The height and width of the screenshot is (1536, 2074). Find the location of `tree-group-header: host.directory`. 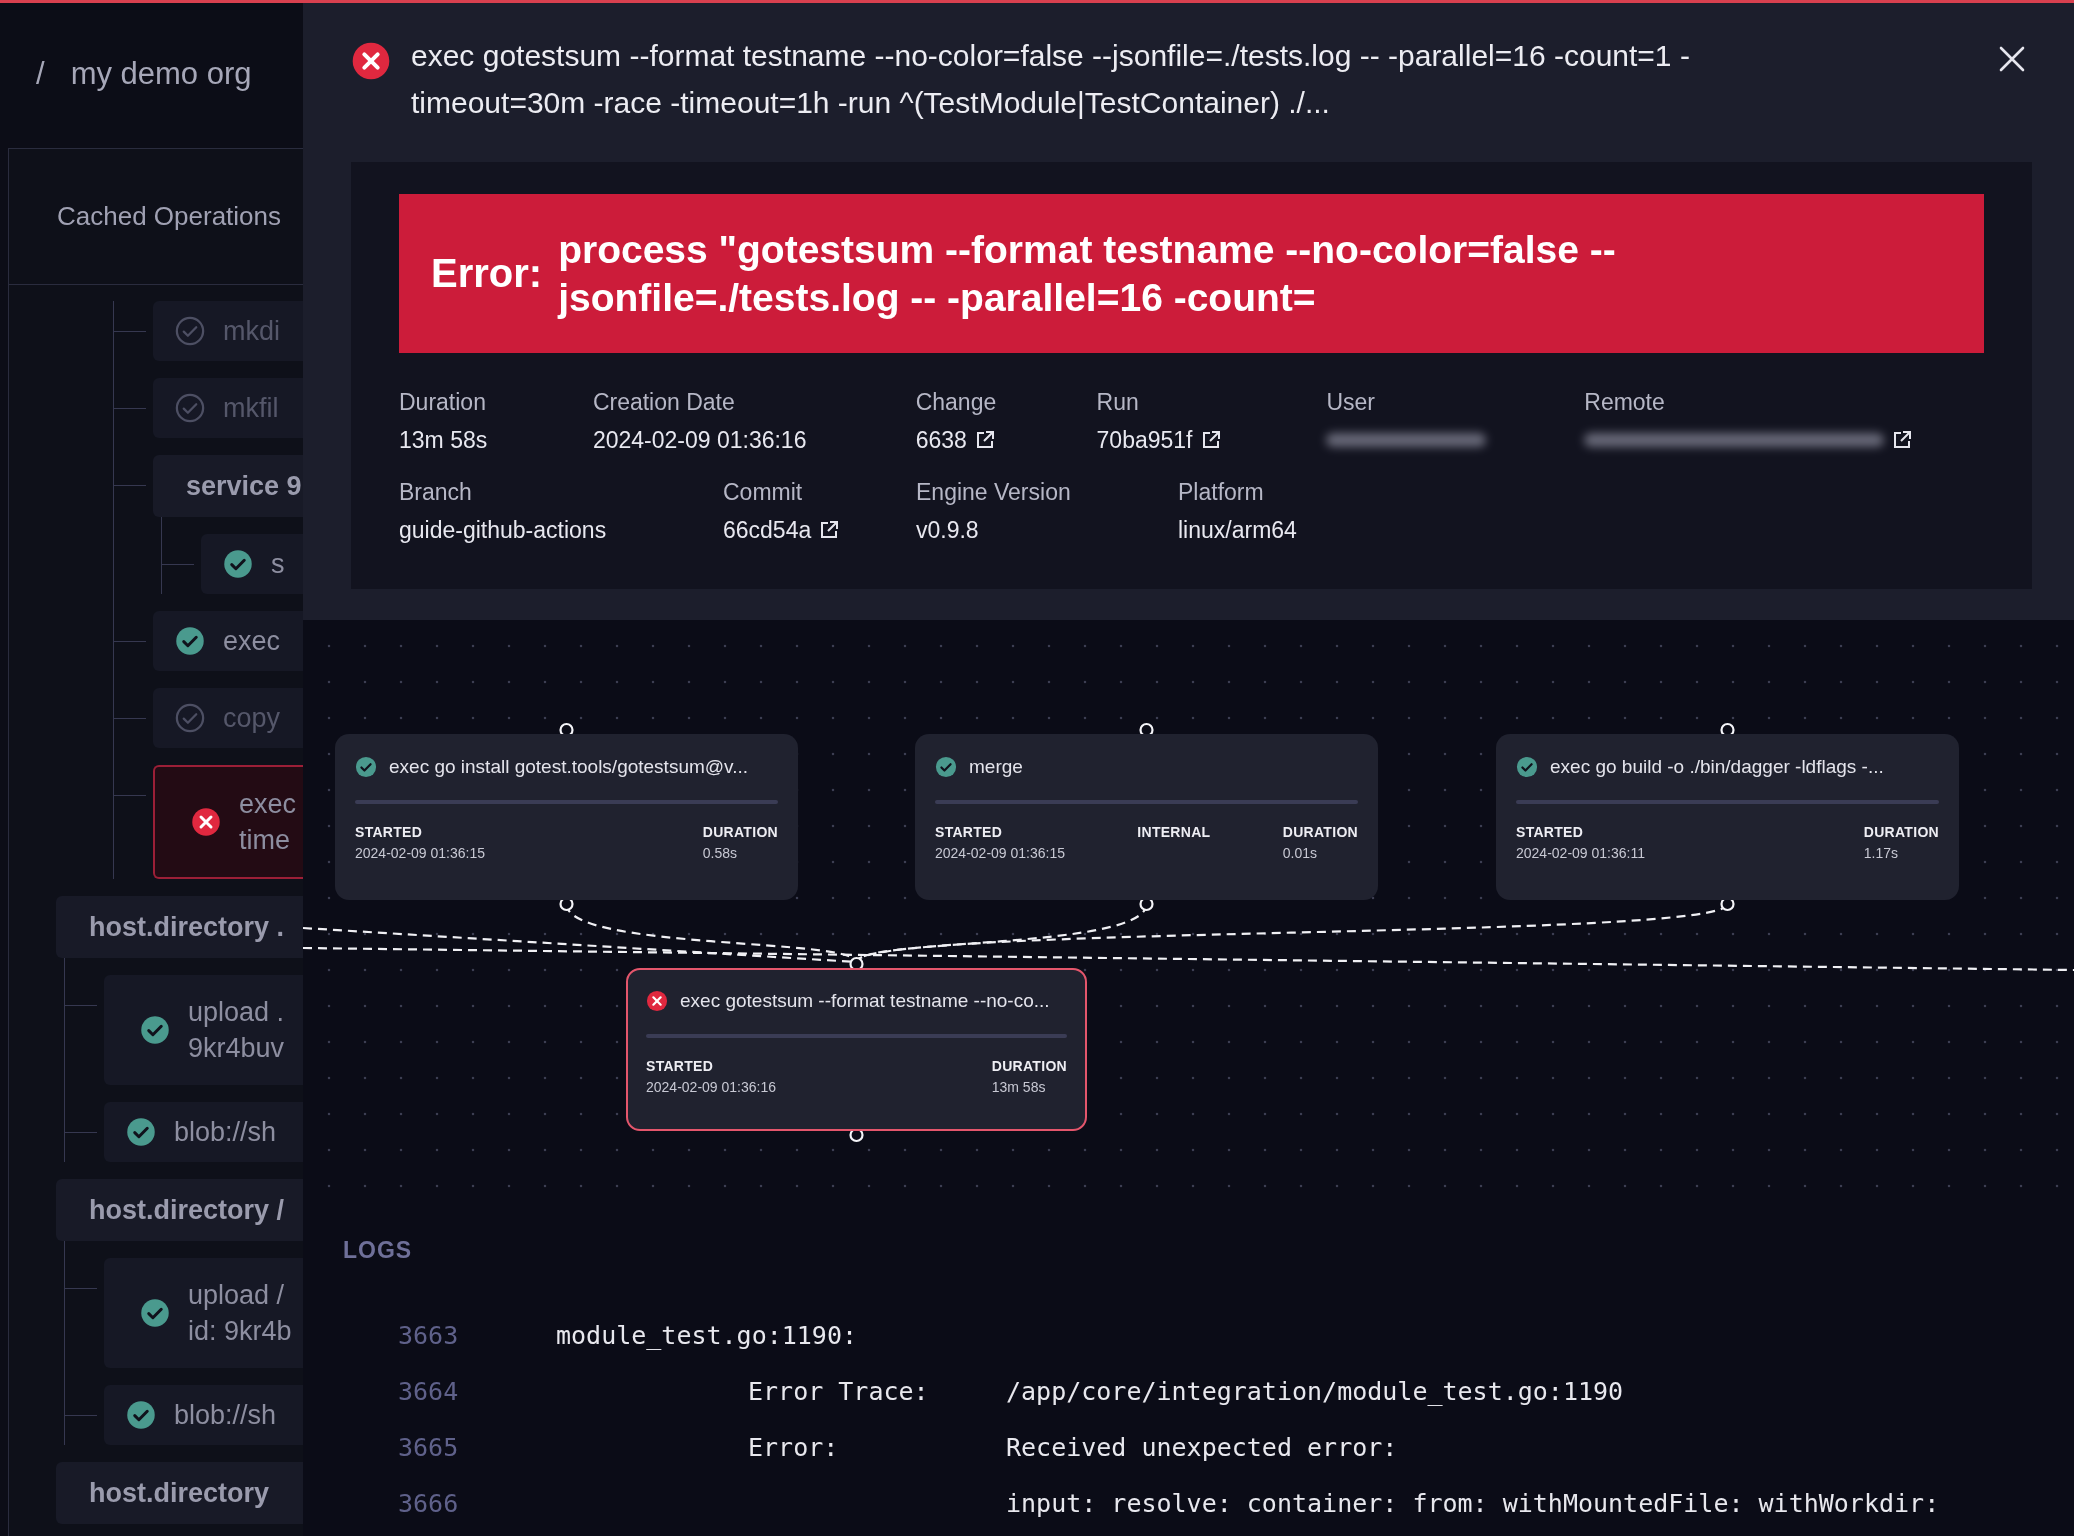

tree-group-header: host.directory is located at coordinates (179, 1493).